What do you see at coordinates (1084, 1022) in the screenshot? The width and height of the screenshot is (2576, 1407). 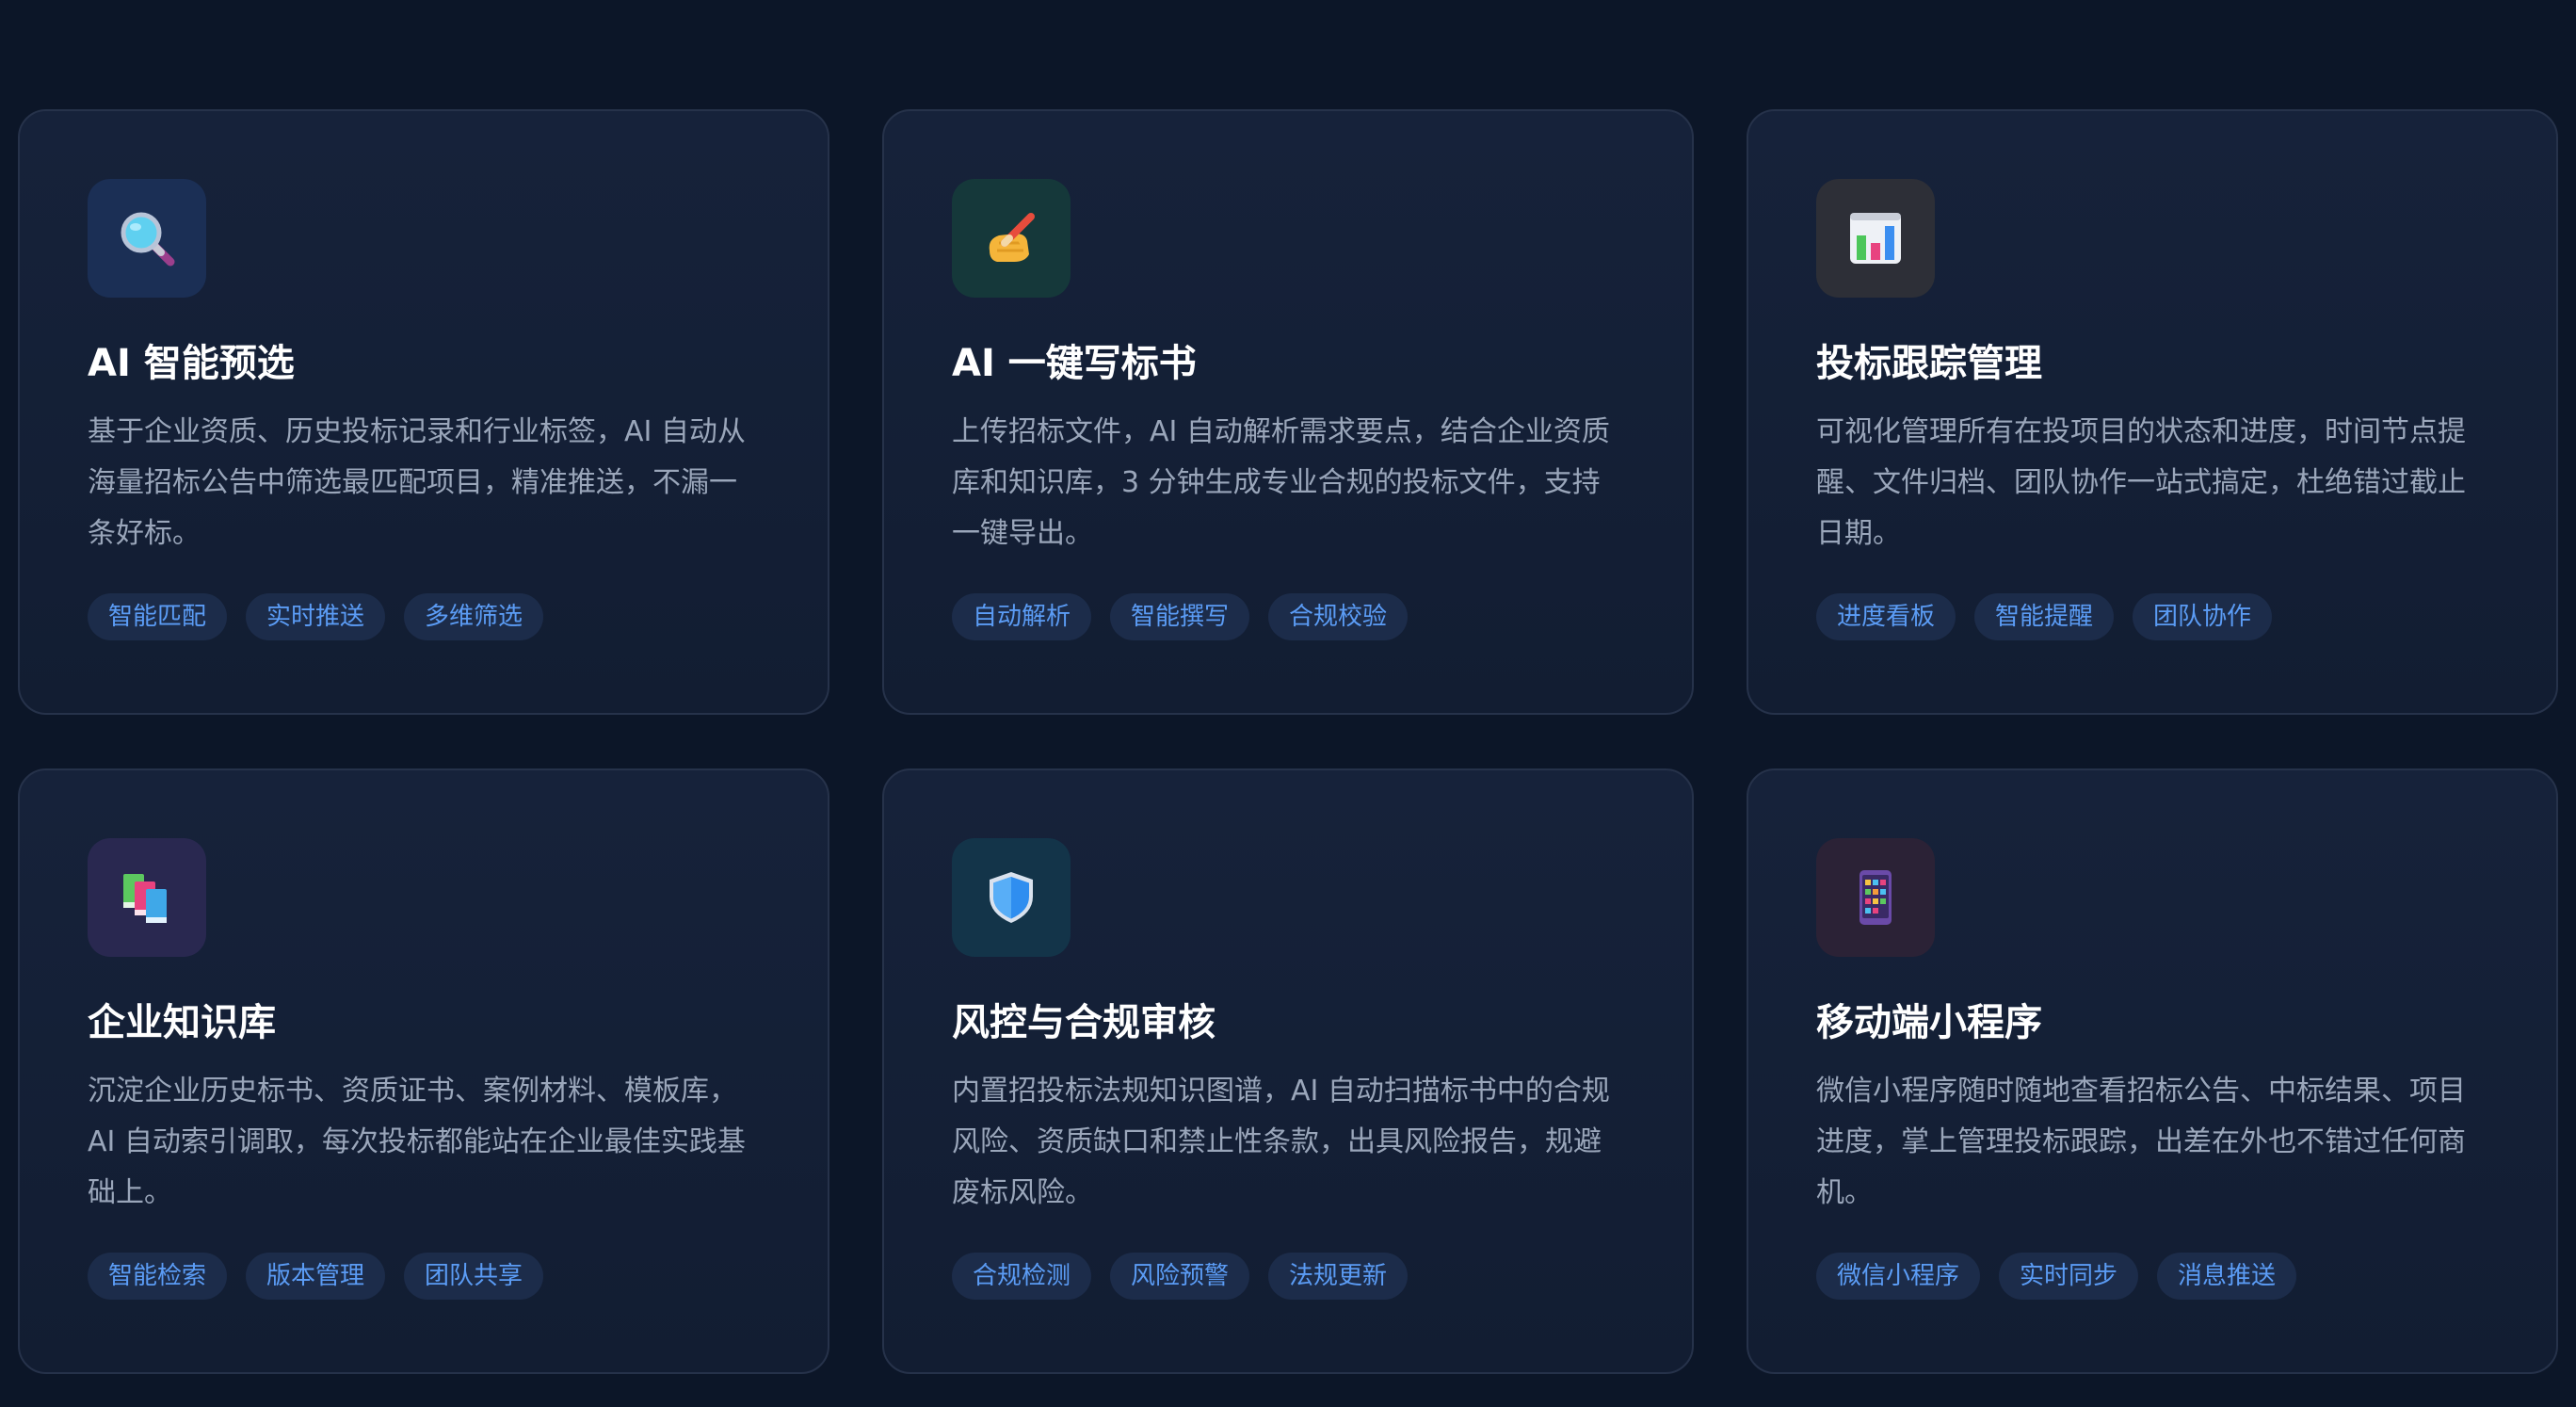 I see `feature-title: 风控与合规审核` at bounding box center [1084, 1022].